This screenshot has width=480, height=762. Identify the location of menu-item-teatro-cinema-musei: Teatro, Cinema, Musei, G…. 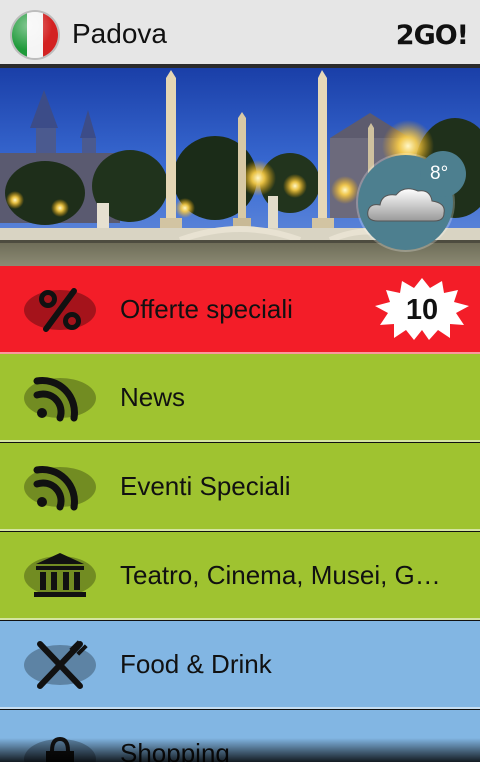
(240, 576).